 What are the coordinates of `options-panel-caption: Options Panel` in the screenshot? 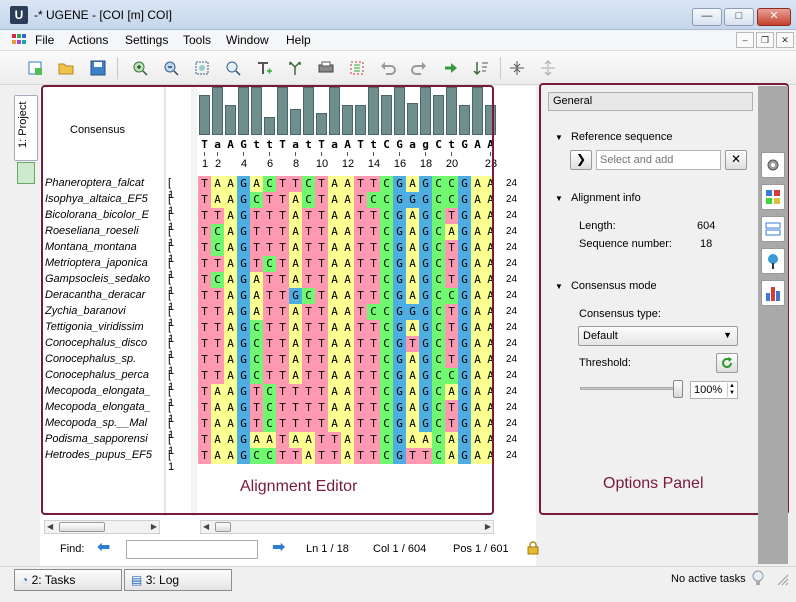 It's located at (653, 483).